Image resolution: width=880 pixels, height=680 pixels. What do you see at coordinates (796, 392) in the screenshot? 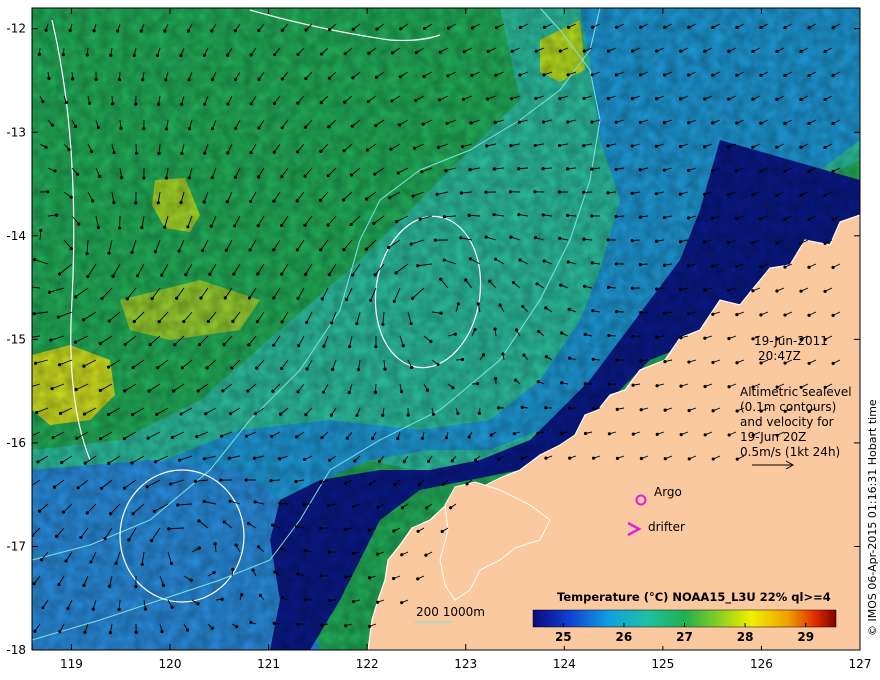
I see `altimetry-line-1: Altimetric sealevel` at bounding box center [796, 392].